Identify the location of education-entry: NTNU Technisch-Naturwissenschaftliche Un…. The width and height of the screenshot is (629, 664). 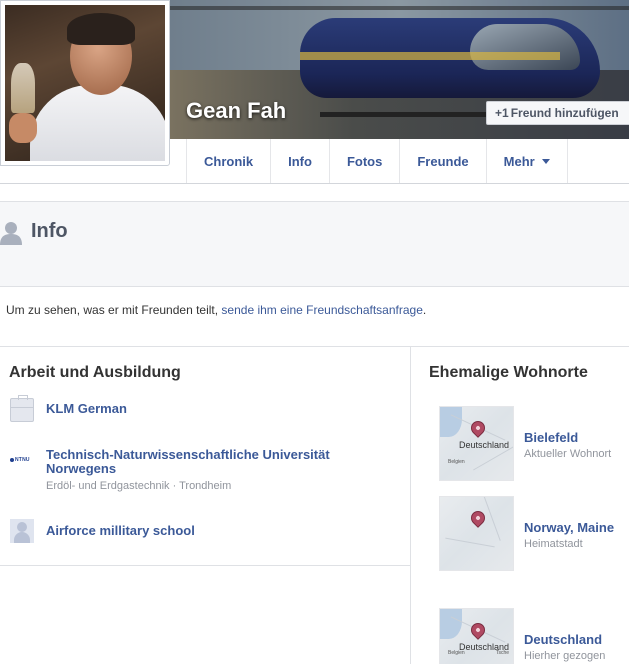
(188, 470).